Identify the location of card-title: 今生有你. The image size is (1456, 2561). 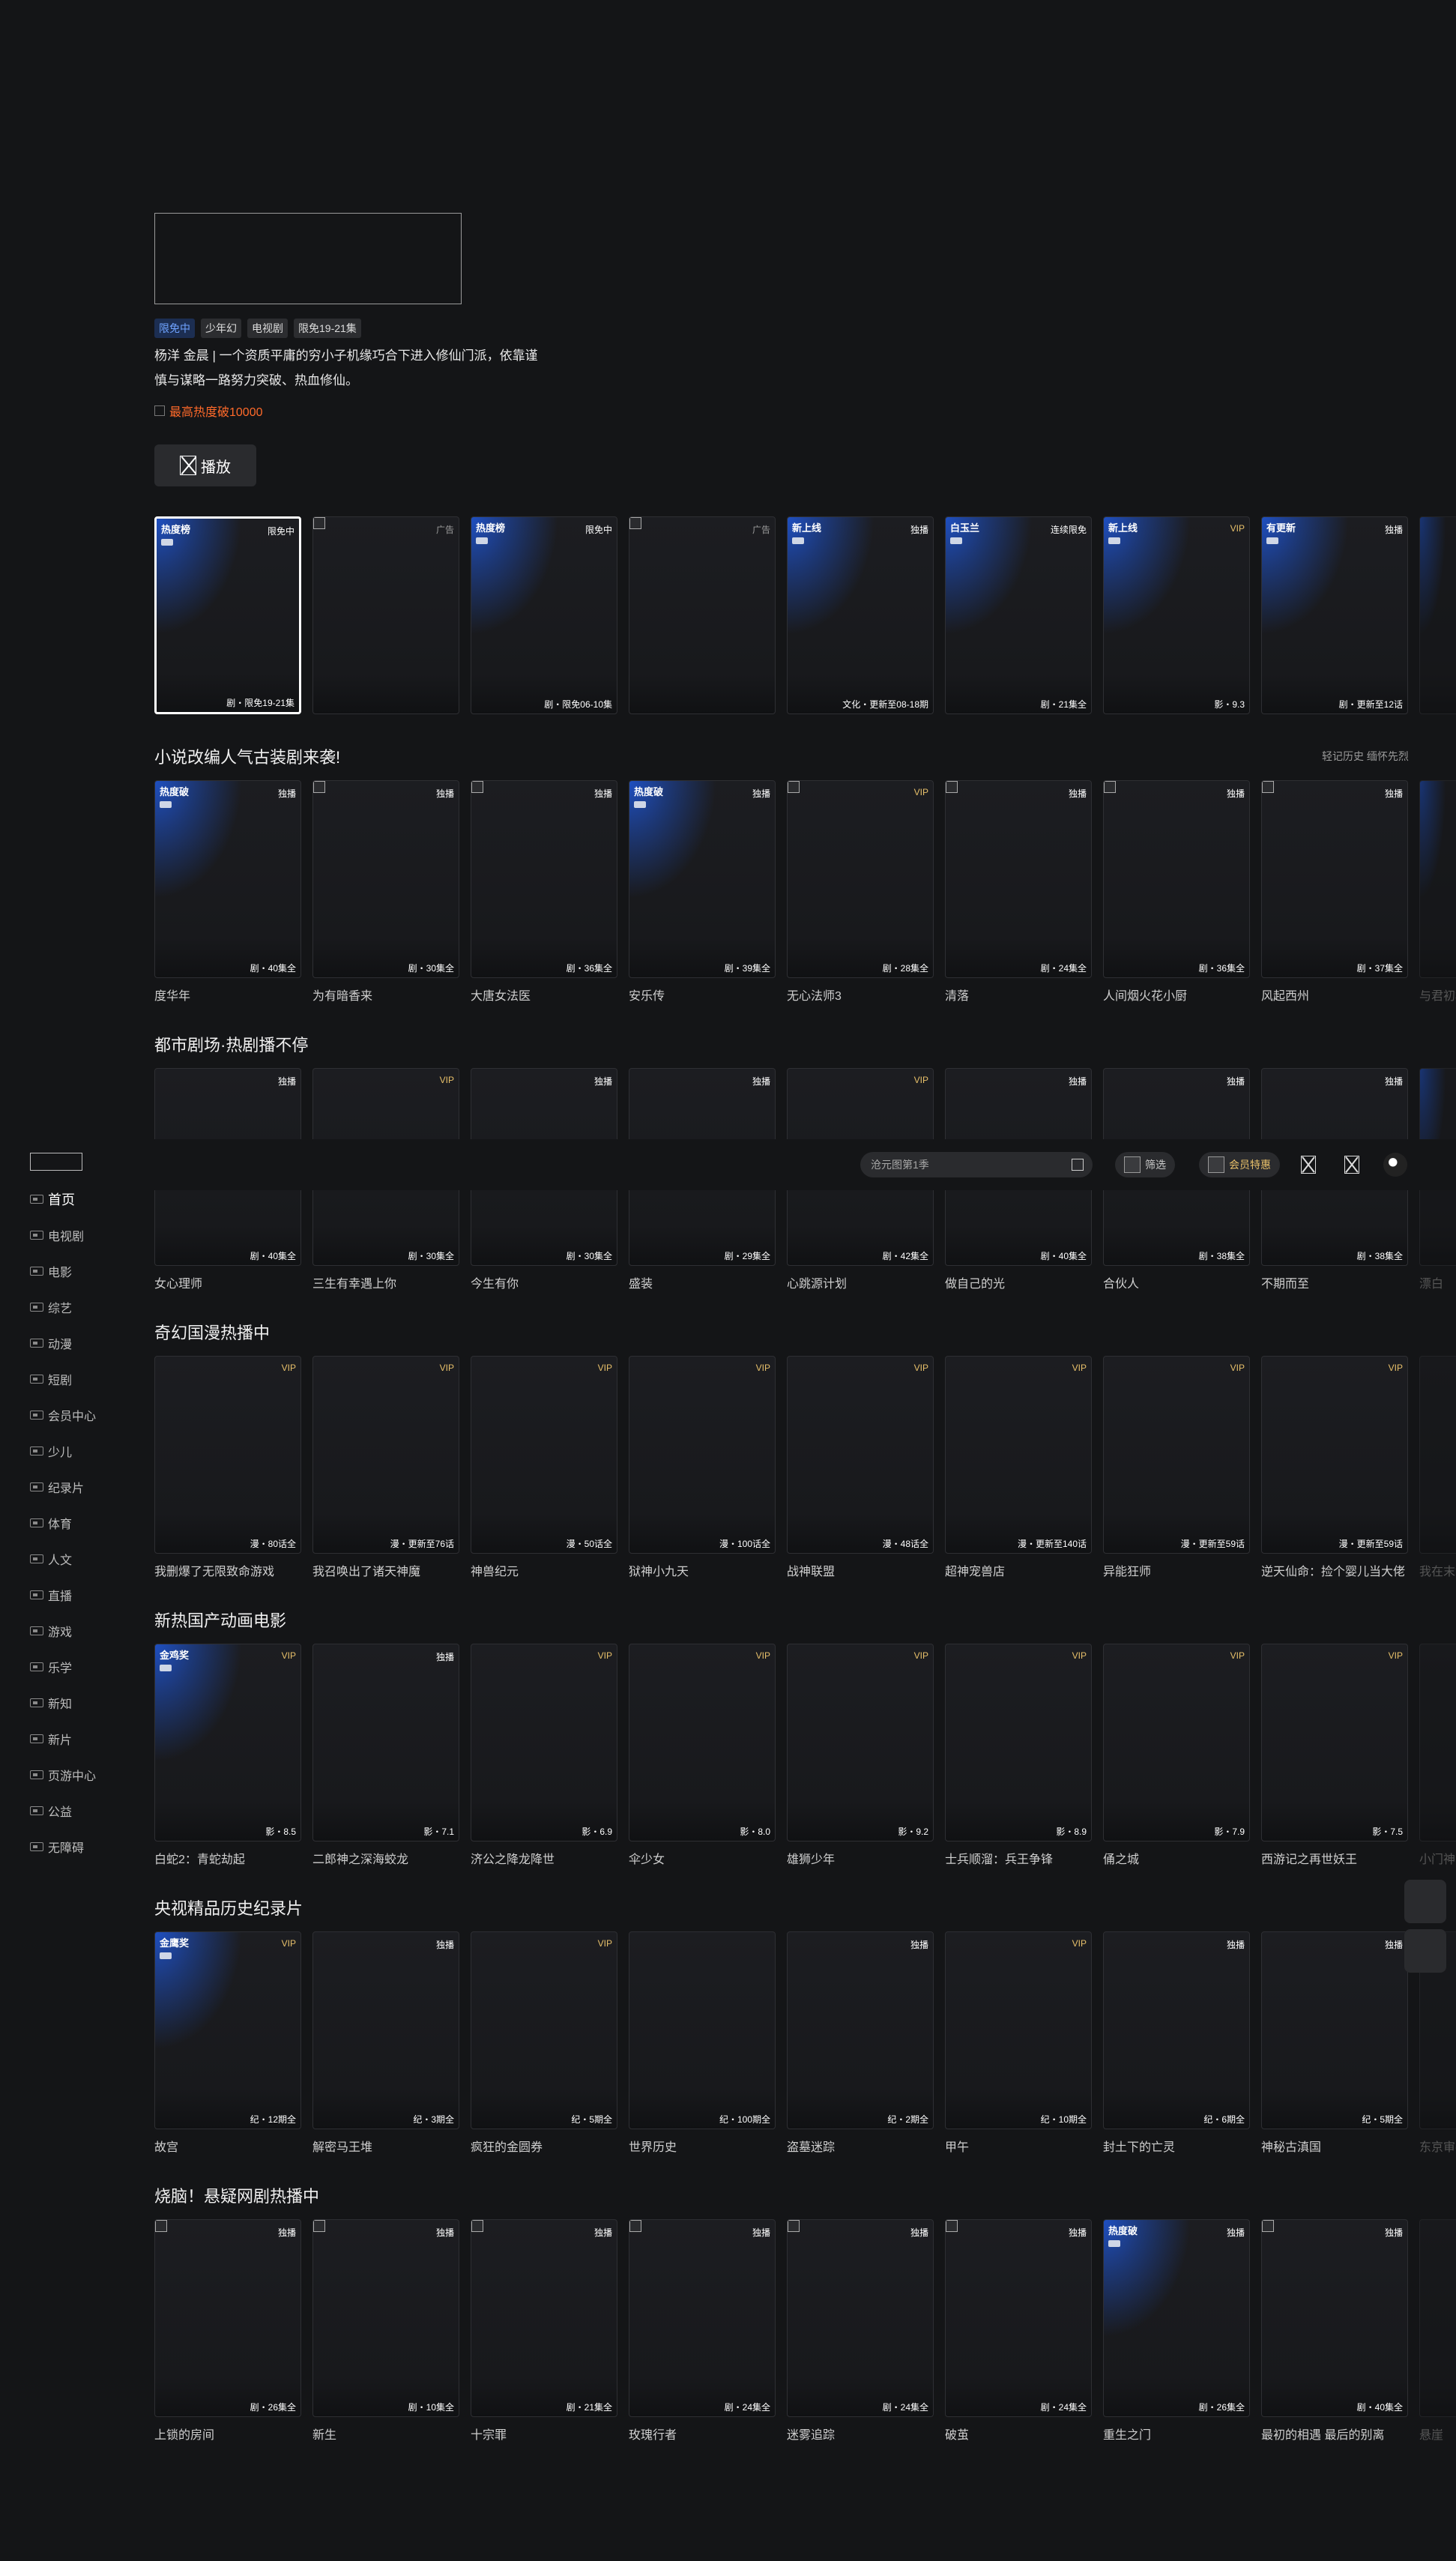
(544, 1282).